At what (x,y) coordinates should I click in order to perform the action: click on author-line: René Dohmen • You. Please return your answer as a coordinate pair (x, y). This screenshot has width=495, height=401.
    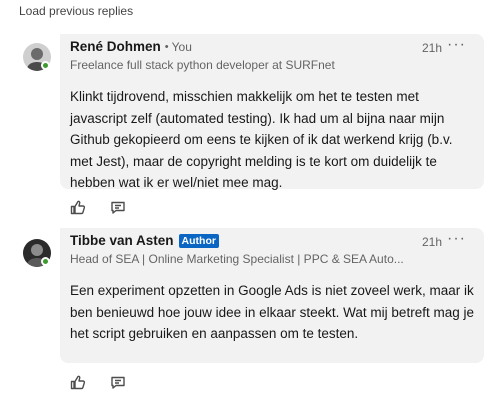
    Looking at the image, I should click on (131, 46).